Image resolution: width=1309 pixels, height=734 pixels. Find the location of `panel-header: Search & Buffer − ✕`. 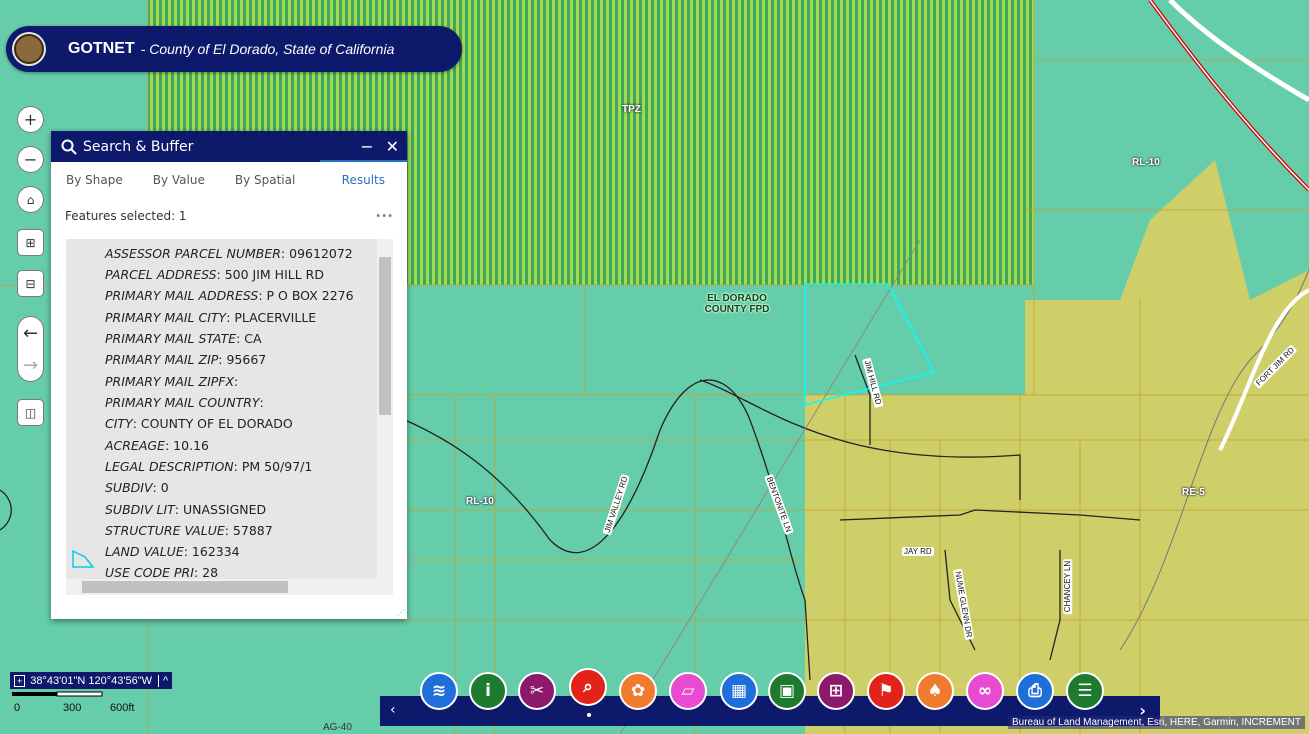

panel-header: Search & Buffer − ✕ is located at coordinates (229, 146).